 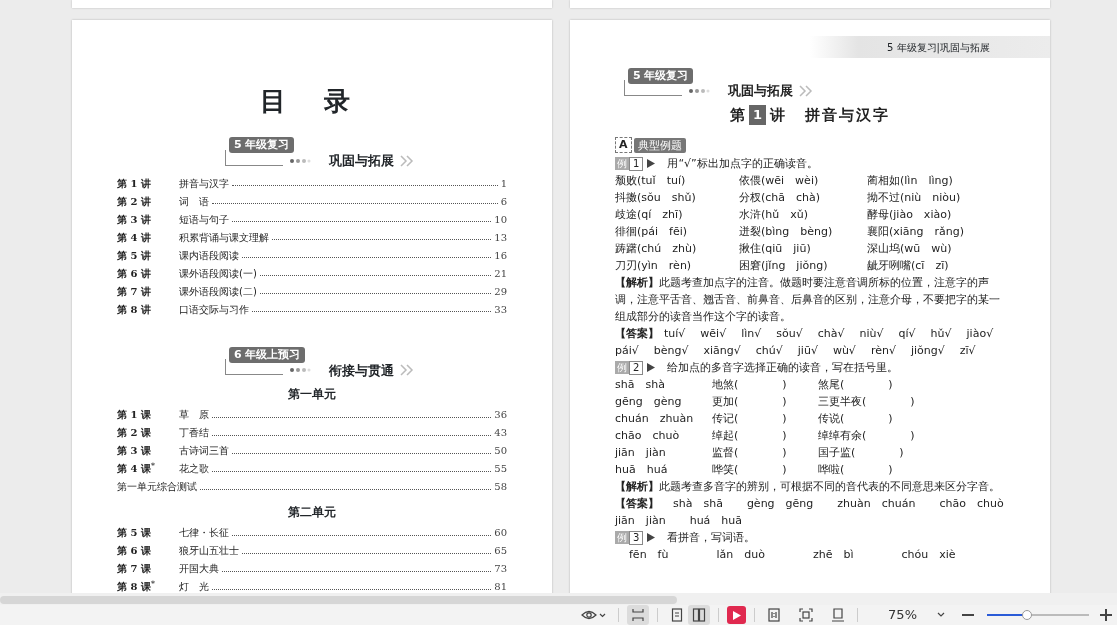 What do you see at coordinates (134, 309) in the screenshot?
I see `lesson-number: 第 8 讲` at bounding box center [134, 309].